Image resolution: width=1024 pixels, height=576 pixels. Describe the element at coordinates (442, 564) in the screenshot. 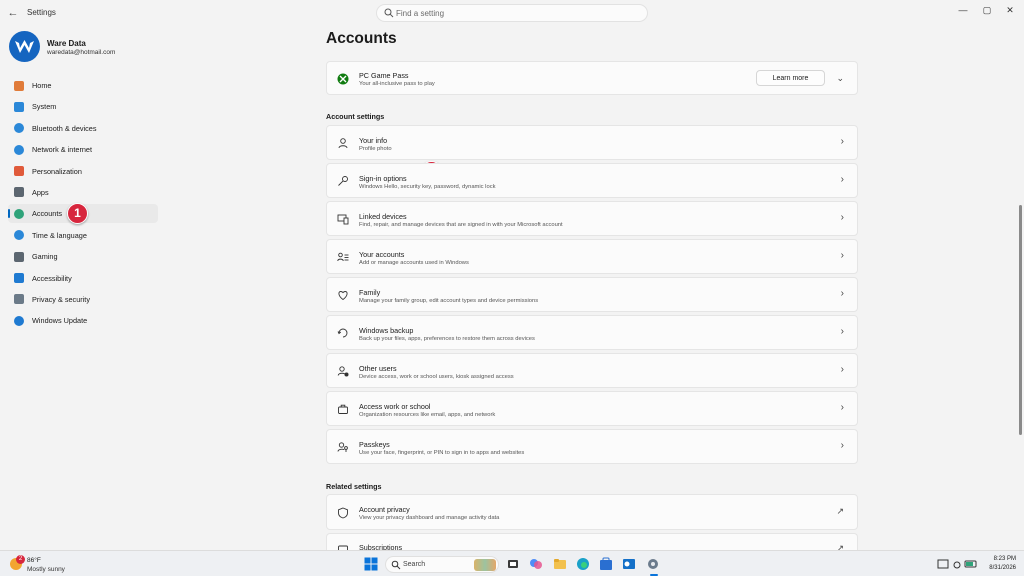

I see `taskbar-search: Search` at that location.